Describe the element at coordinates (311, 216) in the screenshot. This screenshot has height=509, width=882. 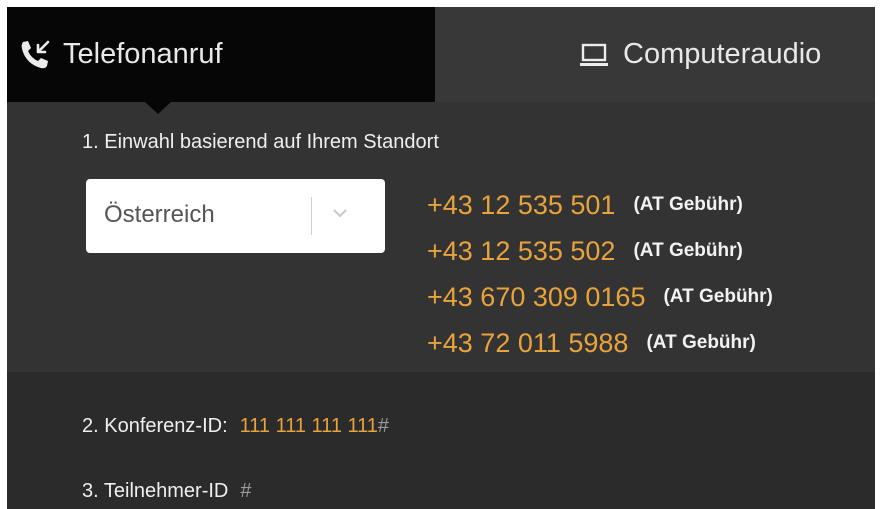
I see `select-divider` at that location.